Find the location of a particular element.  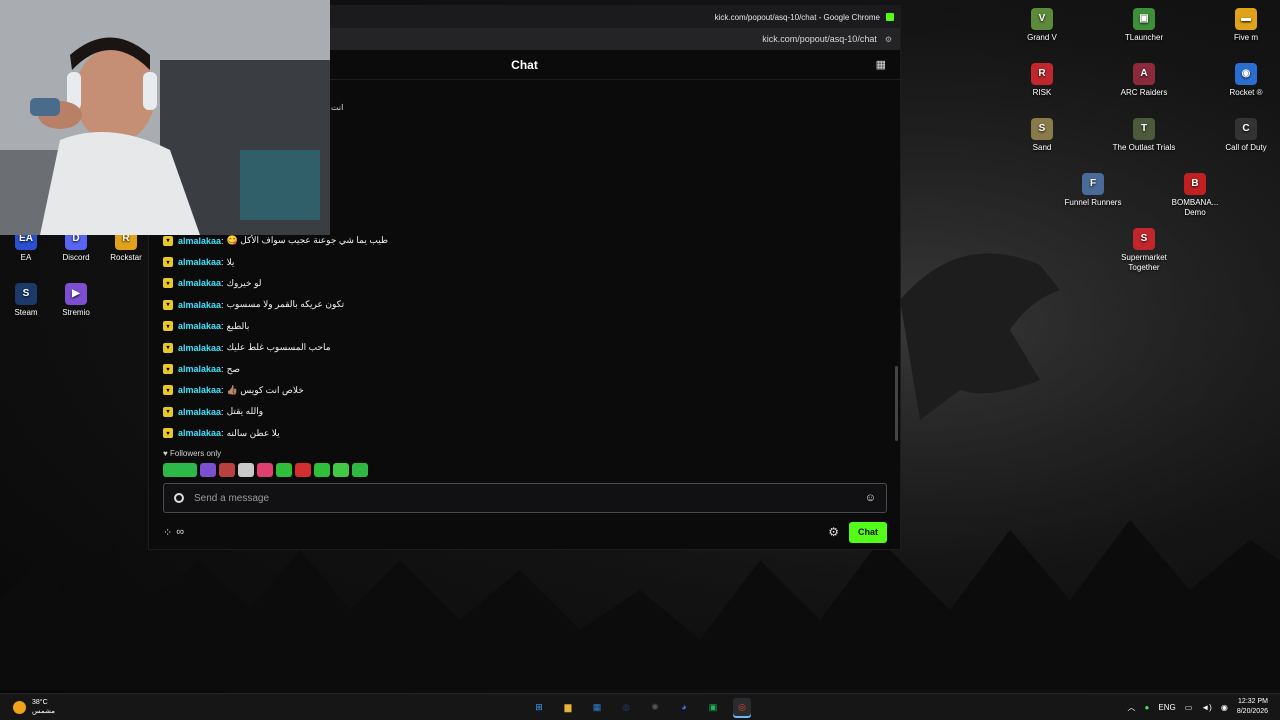

gift-icon: ▦ is located at coordinates (881, 64).